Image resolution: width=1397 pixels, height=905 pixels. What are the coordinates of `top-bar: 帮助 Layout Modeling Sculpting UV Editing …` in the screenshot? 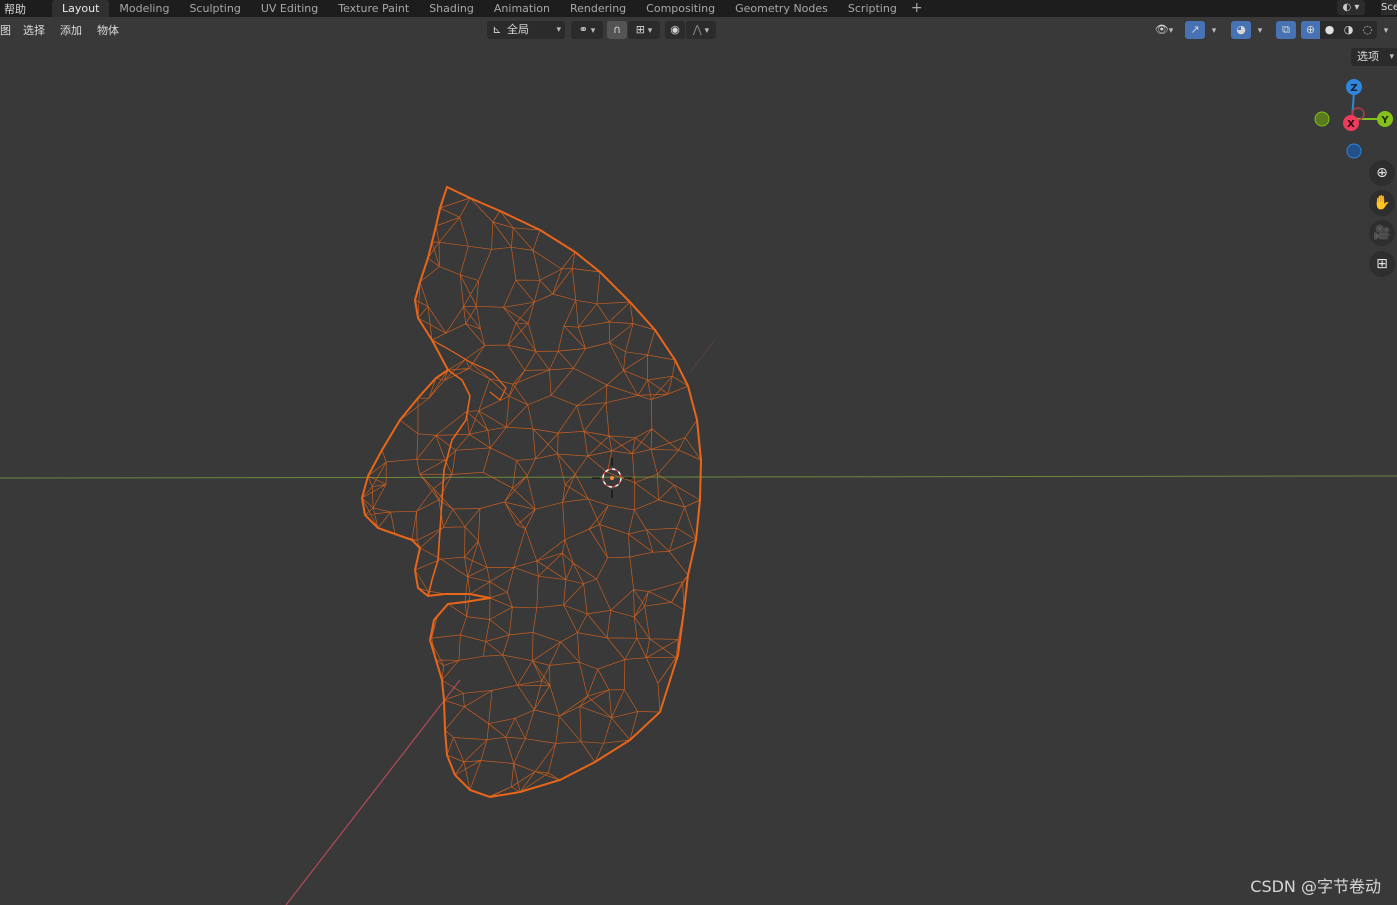 It's located at (698, 8).